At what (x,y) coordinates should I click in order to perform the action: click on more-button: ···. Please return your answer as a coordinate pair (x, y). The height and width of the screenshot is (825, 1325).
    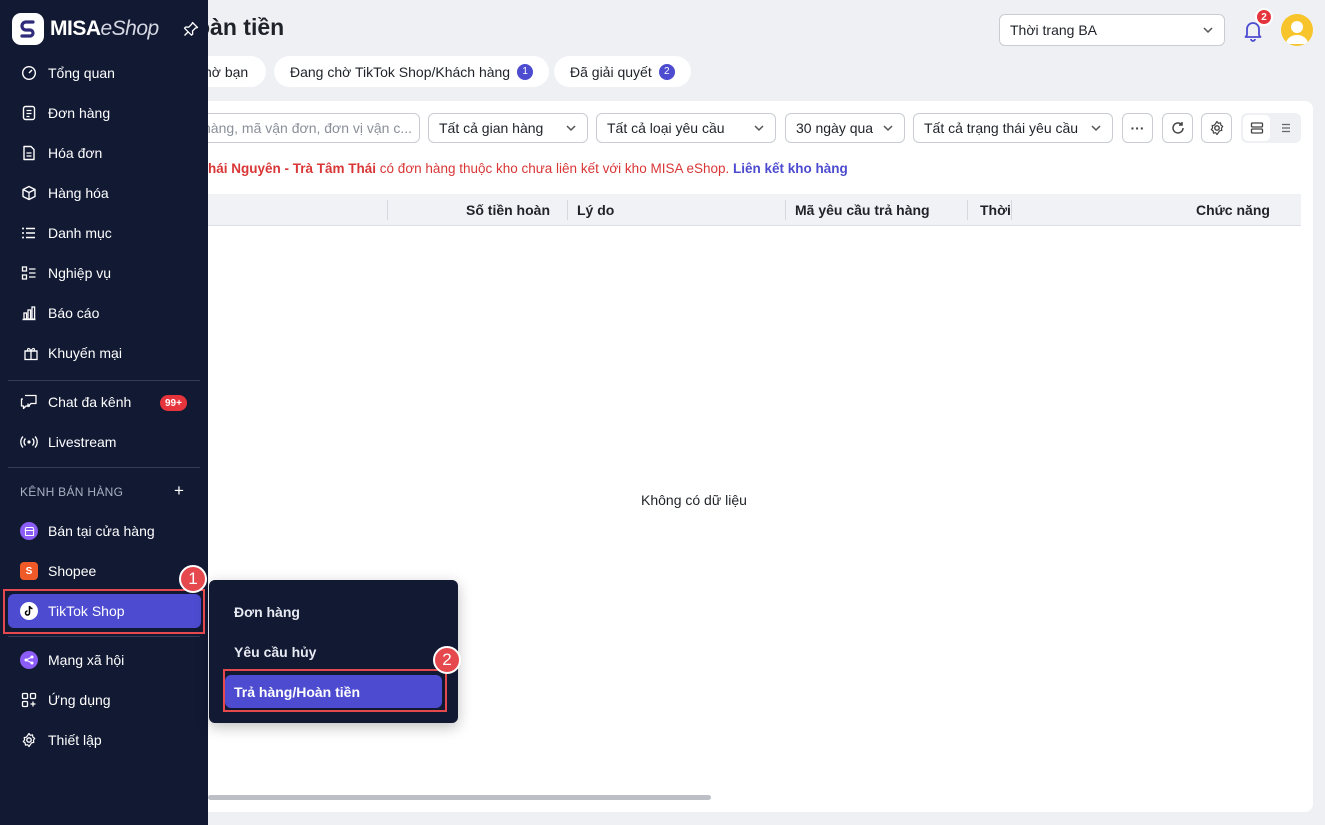
    Looking at the image, I should click on (1137, 128).